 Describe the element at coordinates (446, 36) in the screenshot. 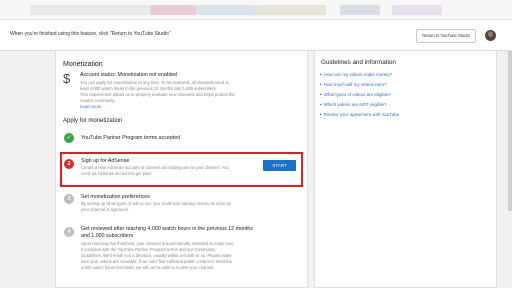

I see `return-to-studio-button: Return to YouTube Studio` at that location.